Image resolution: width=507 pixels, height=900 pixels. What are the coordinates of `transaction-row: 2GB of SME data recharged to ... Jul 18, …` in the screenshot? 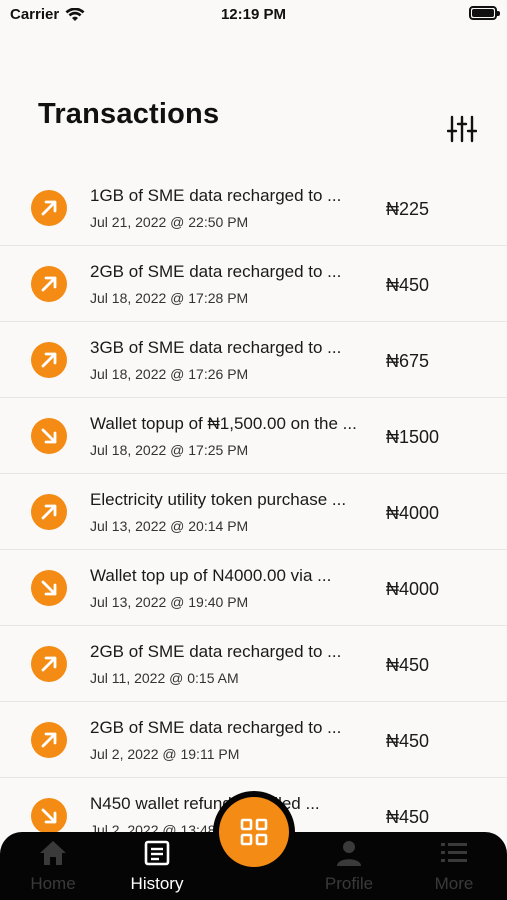 It's located at (253, 284).